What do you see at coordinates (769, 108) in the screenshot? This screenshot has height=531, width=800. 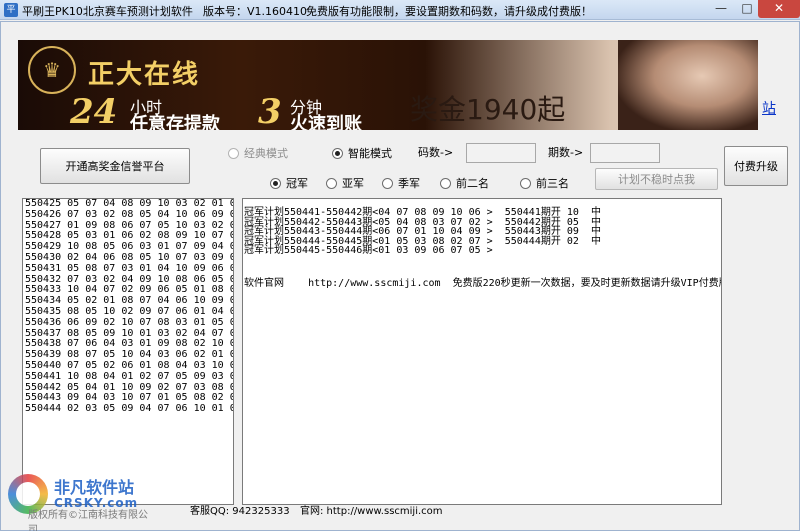 I see `site-link: 站` at bounding box center [769, 108].